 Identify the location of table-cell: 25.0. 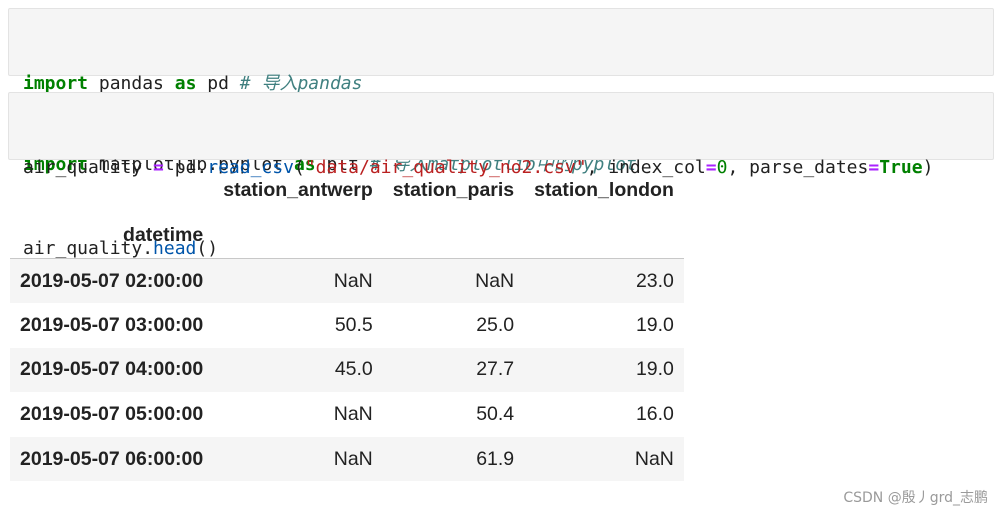
(495, 324).